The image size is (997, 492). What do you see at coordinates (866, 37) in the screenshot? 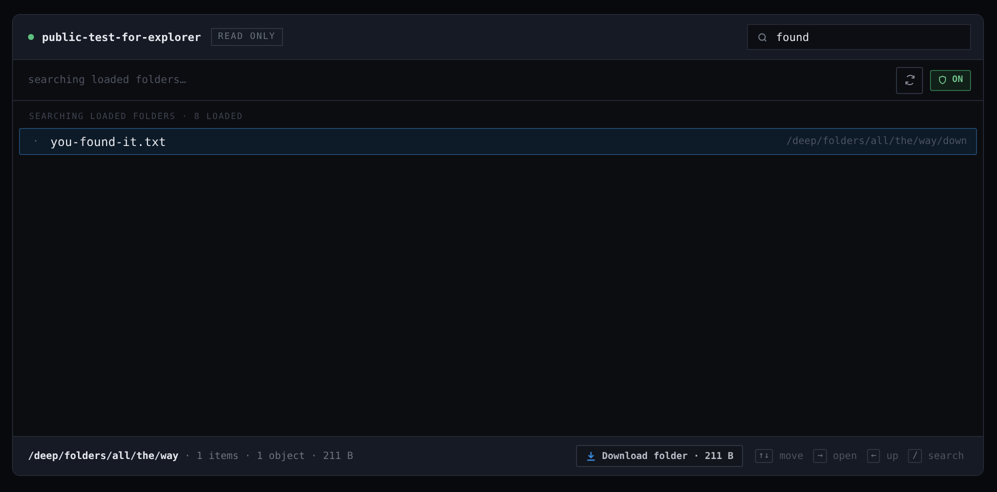
I see `search-input: found` at bounding box center [866, 37].